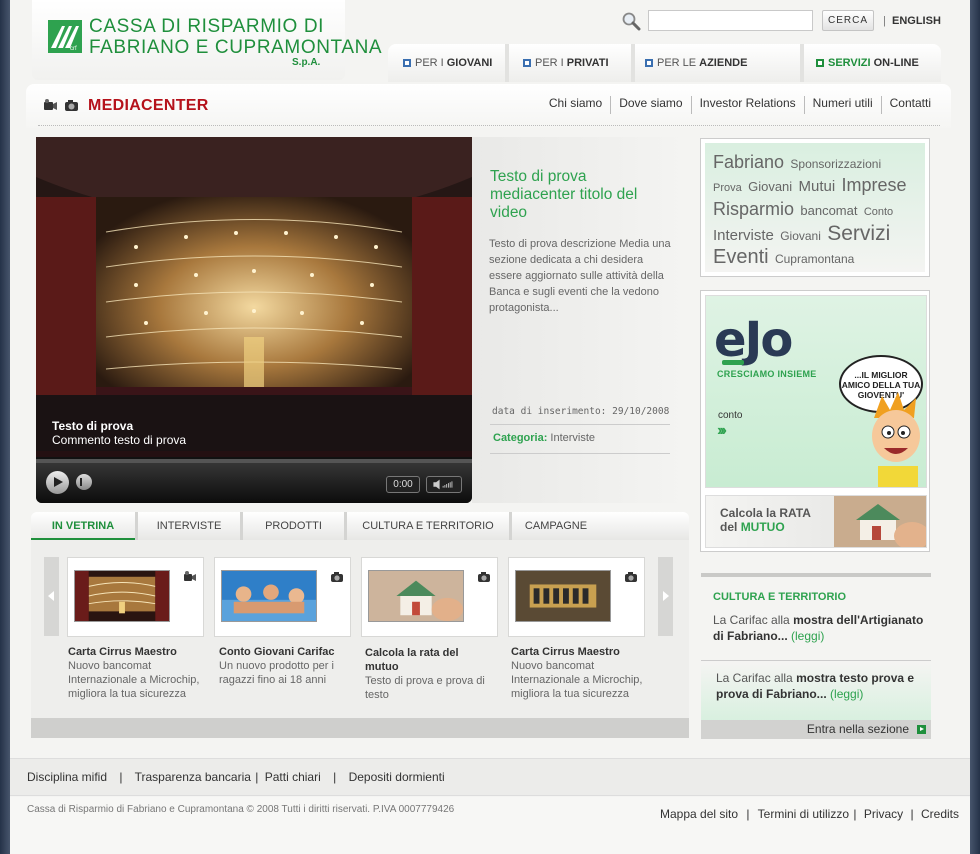 The height and width of the screenshot is (854, 980). What do you see at coordinates (254, 461) in the screenshot?
I see `video-progress-bar` at bounding box center [254, 461].